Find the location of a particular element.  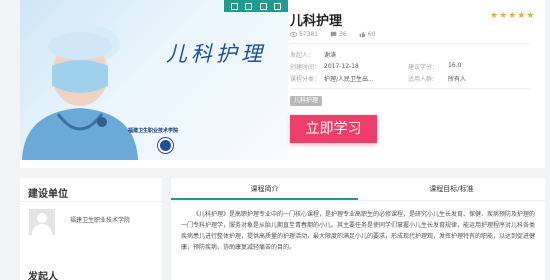

likes-stat: 60 is located at coordinates (367, 34).